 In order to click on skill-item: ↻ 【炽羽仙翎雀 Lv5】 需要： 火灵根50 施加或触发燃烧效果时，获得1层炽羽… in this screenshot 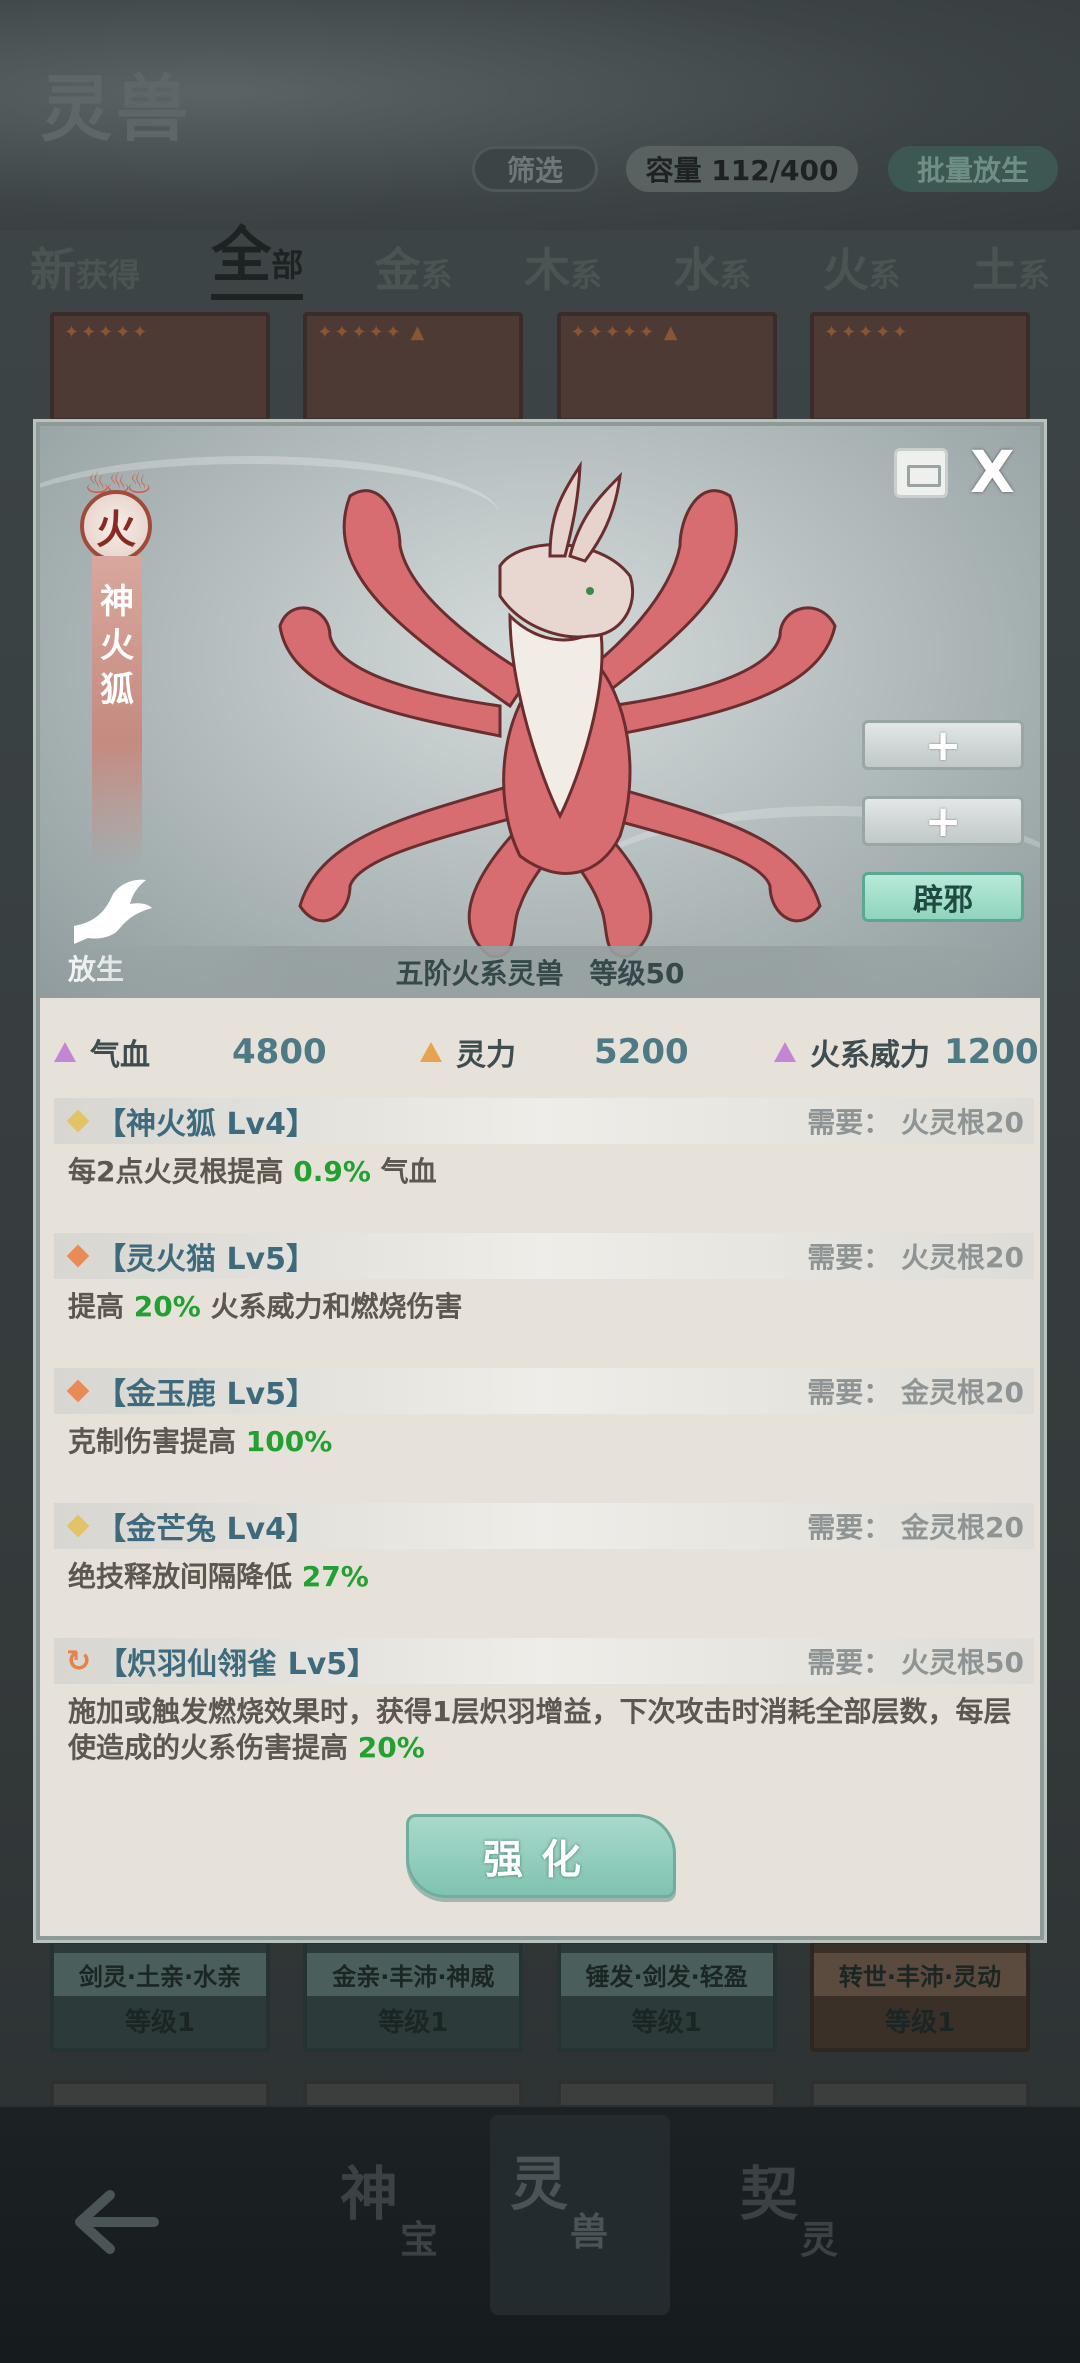, I will do `click(544, 1707)`.